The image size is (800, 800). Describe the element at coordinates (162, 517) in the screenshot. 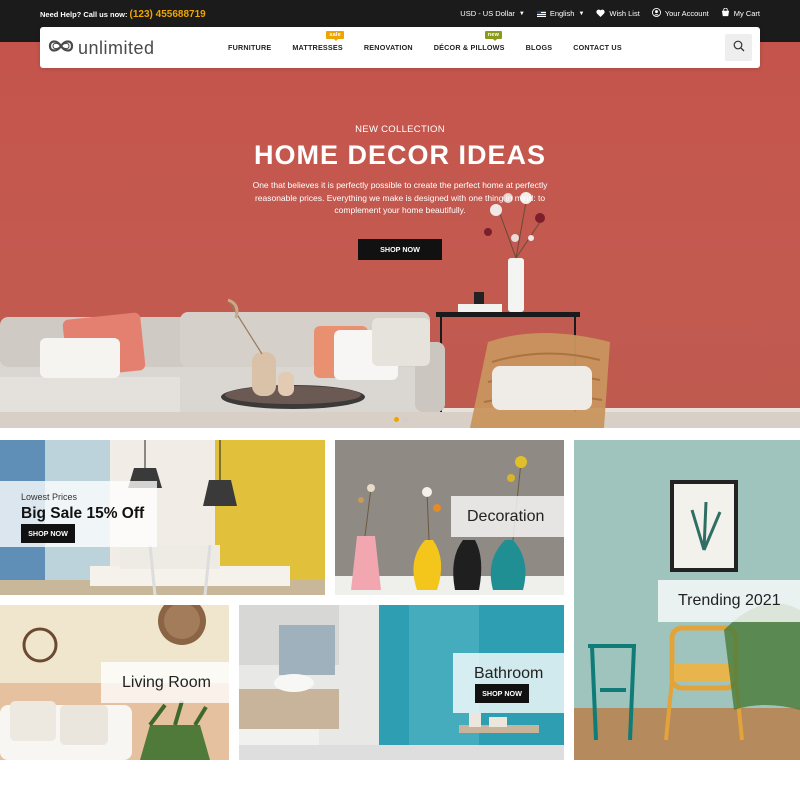

I see `banner-big-sale: Lowest Prices Big Sale 15% Off SHOP NOW` at that location.